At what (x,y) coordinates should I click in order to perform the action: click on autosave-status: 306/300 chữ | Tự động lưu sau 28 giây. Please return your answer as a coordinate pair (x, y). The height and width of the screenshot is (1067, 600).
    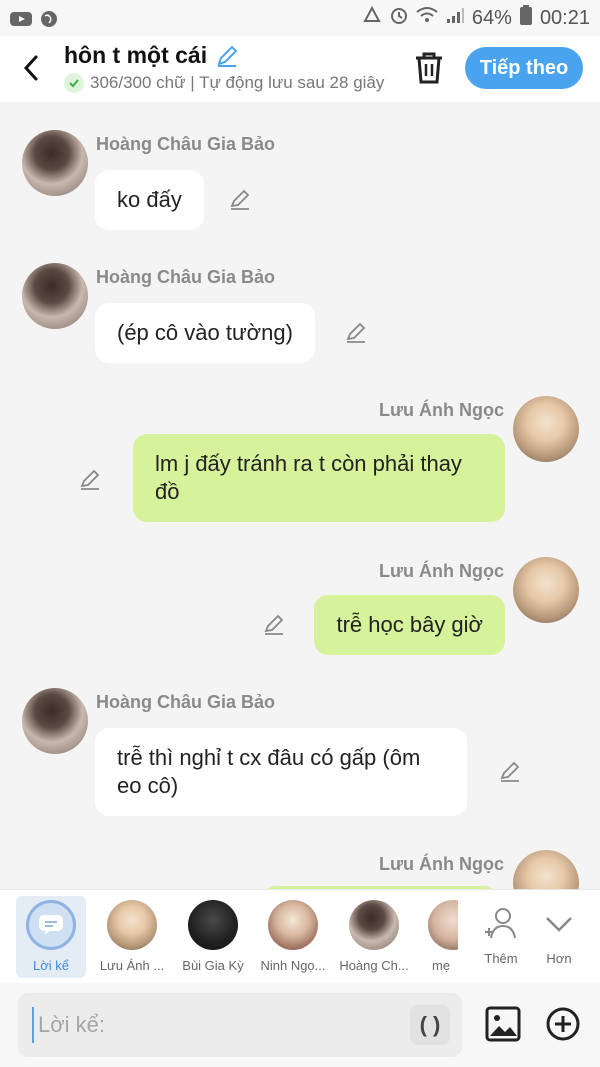
    Looking at the image, I should click on (229, 83).